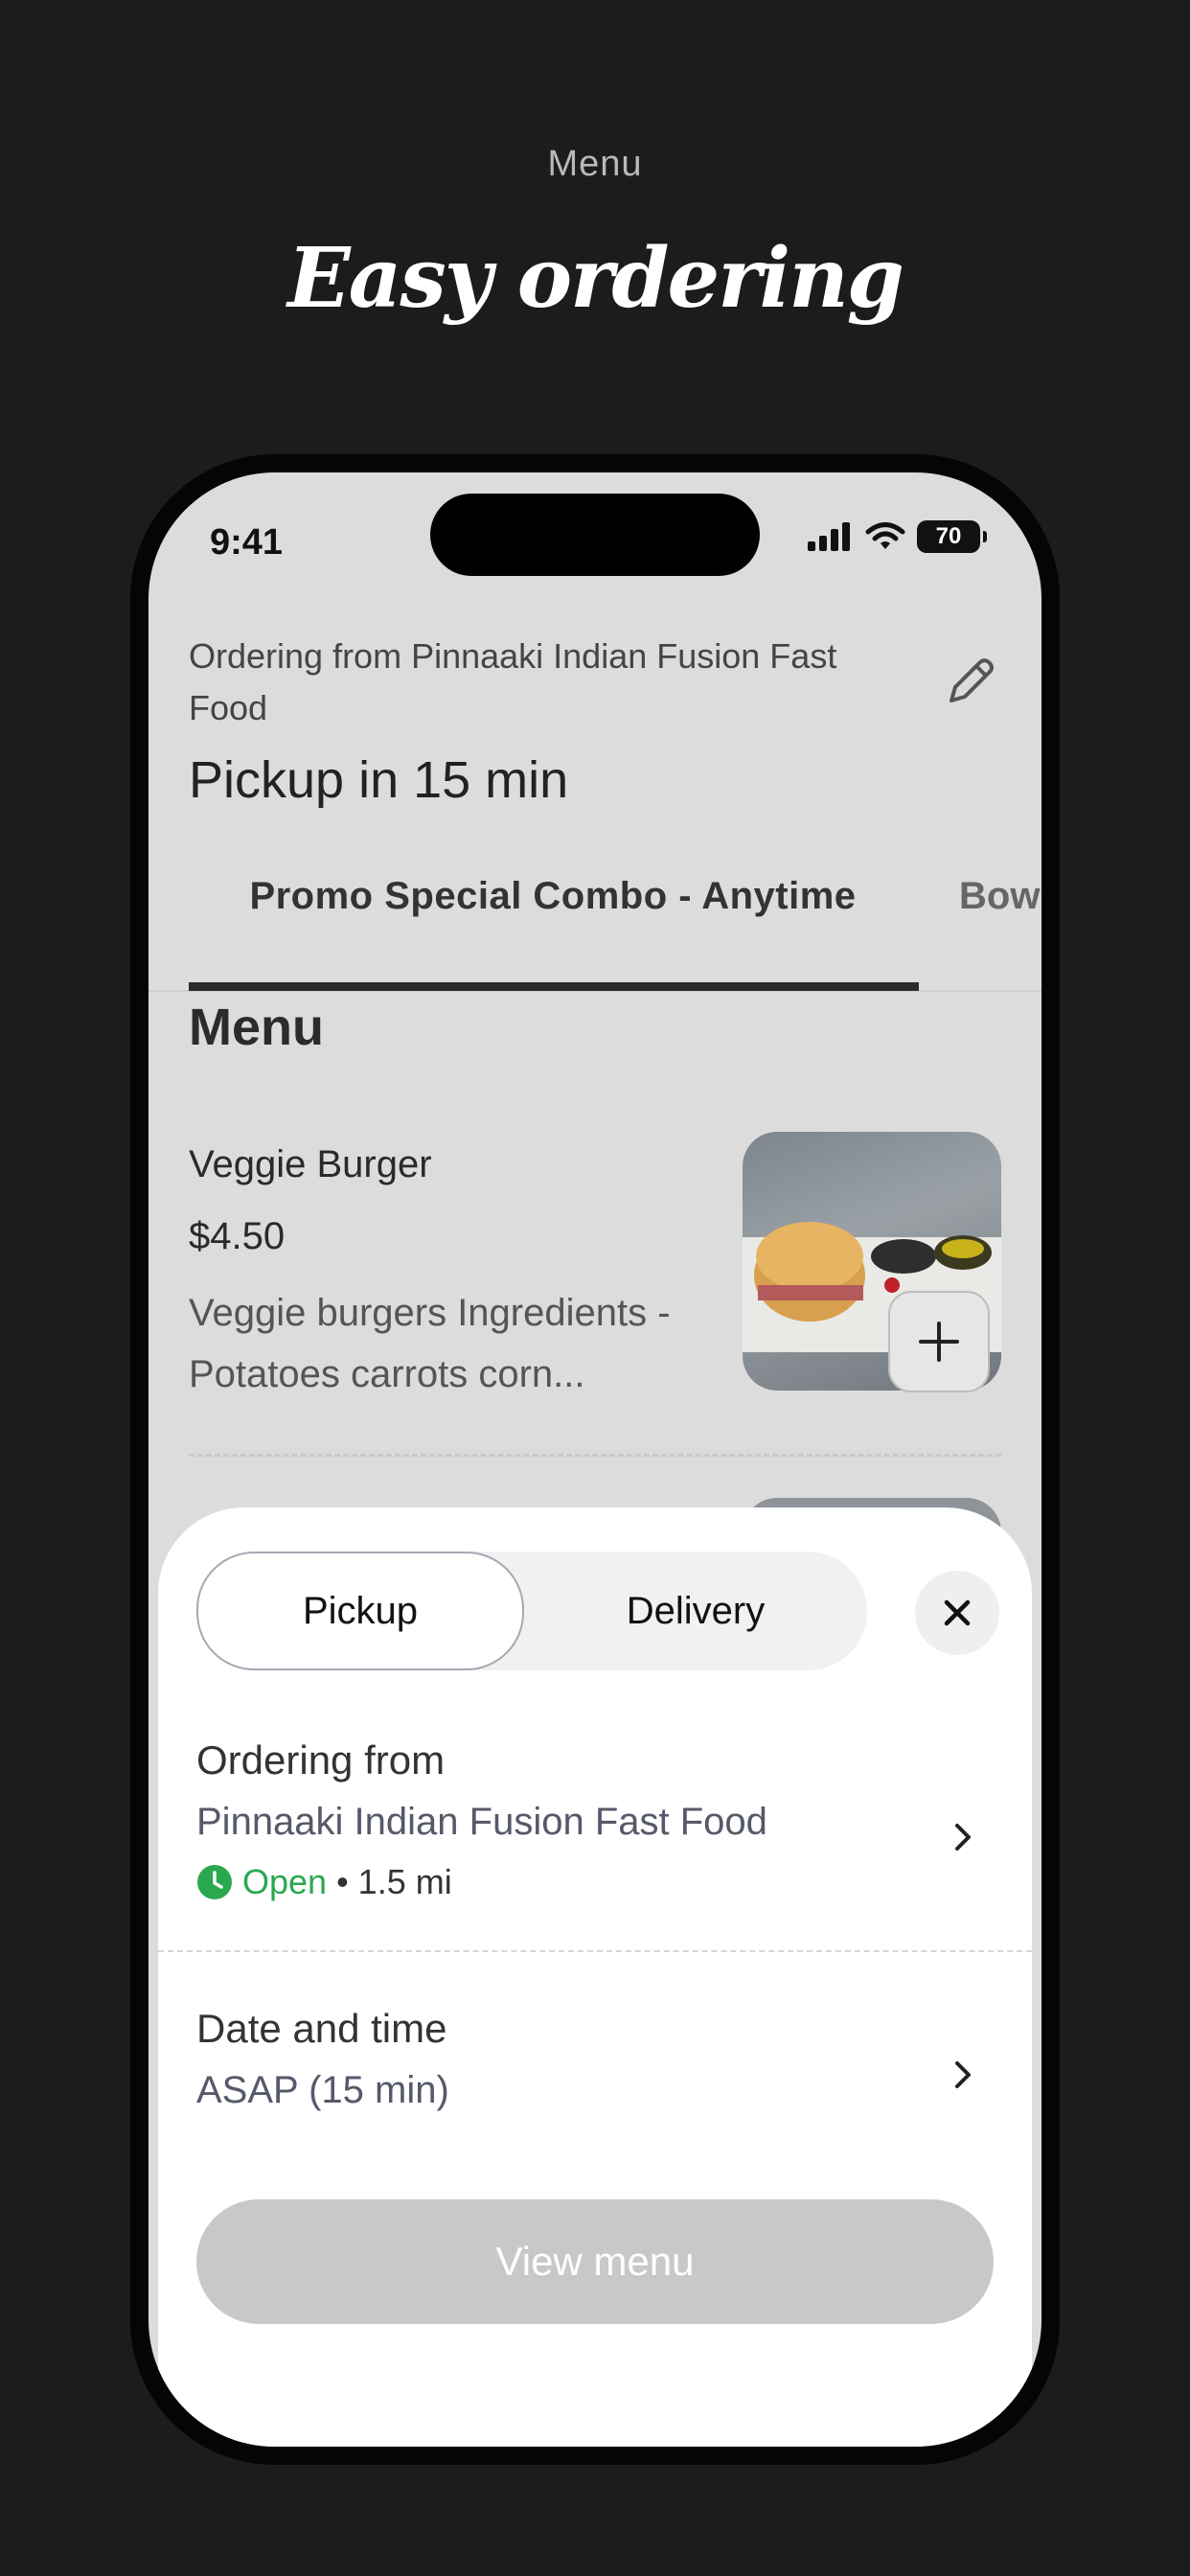 Image resolution: width=1190 pixels, height=2576 pixels. I want to click on menu-item-name: Veggie Burger, so click(311, 1164).